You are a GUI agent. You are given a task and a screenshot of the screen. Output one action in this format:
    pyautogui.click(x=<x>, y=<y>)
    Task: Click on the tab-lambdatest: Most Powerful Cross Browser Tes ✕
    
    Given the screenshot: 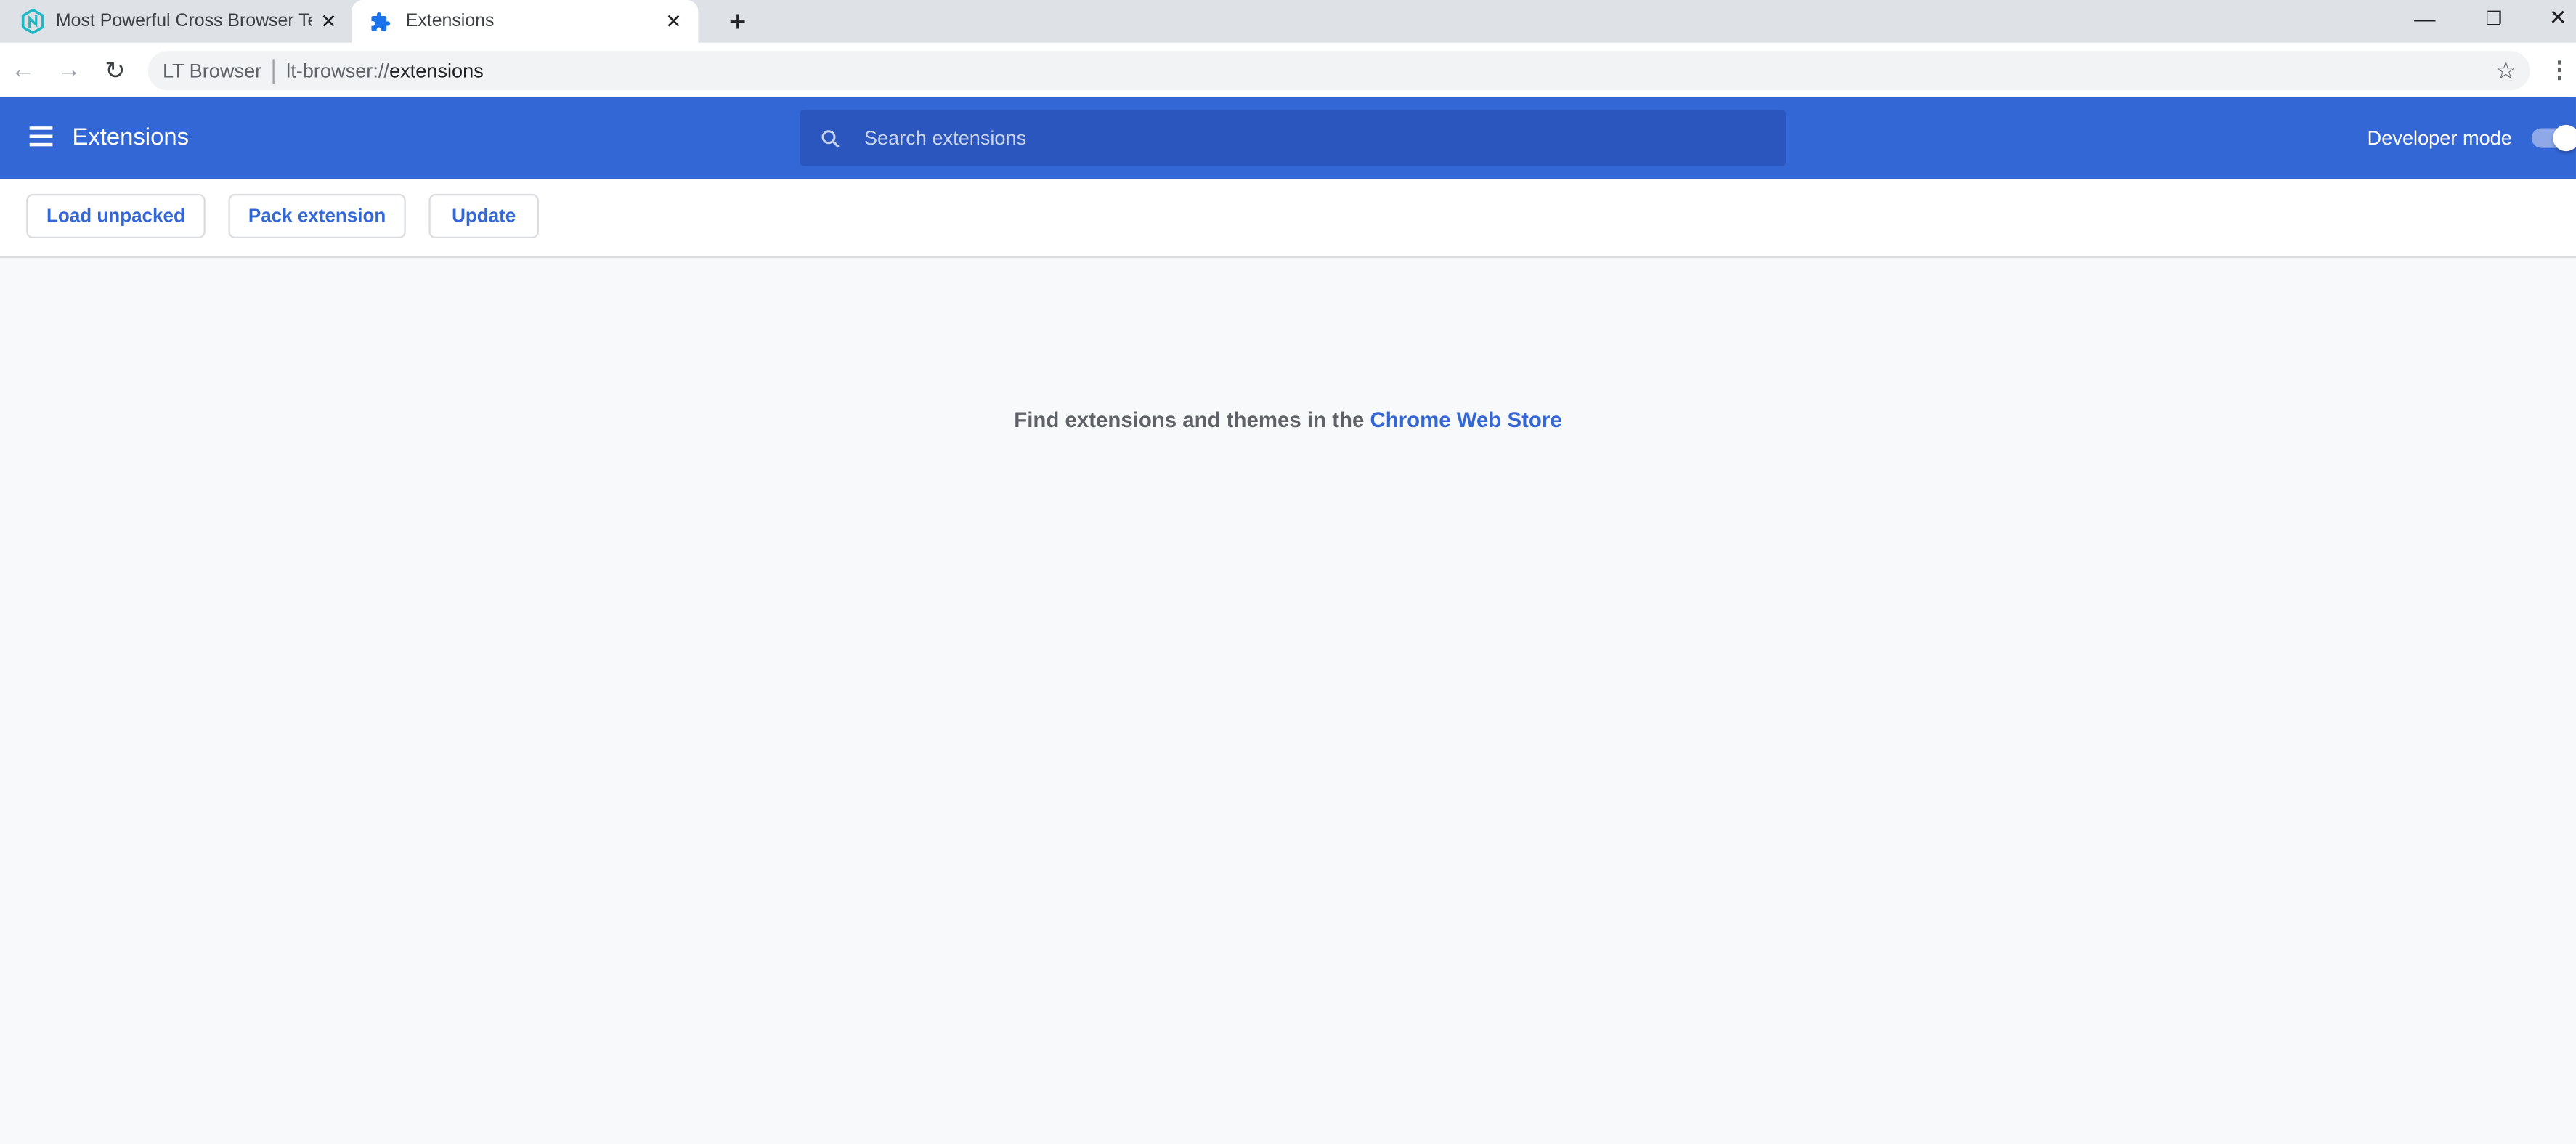 What is the action you would take?
    pyautogui.click(x=175, y=21)
    